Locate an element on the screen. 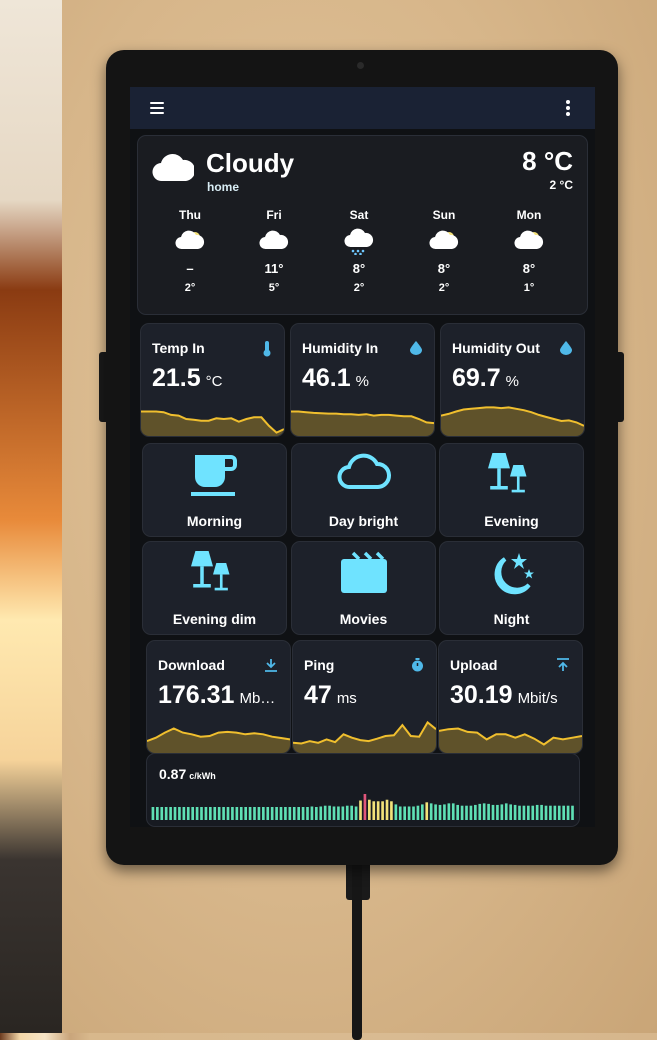 The height and width of the screenshot is (1040, 657). sensor-card-temp-in: Temp In 21.5 °C is located at coordinates (212, 380).